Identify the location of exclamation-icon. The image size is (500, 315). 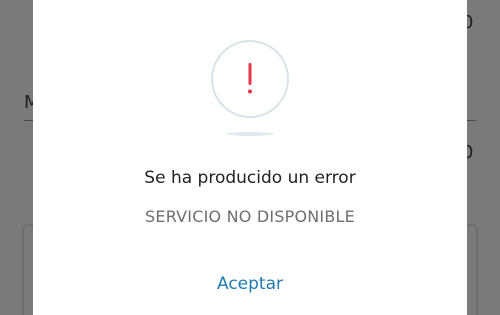
(250, 78).